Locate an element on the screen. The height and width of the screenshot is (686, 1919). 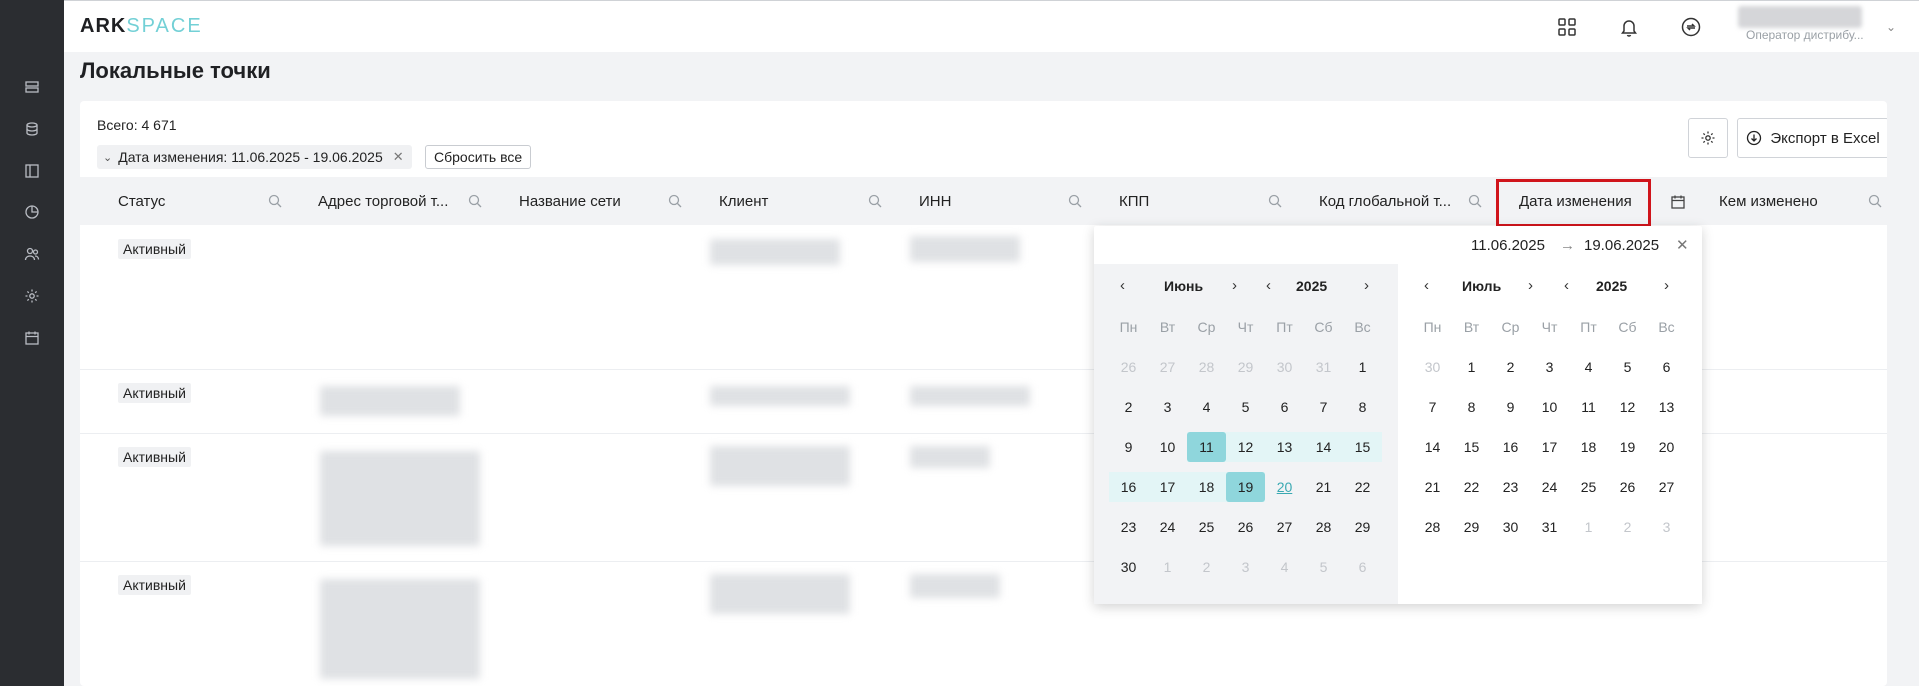
chevron-down-icon: ⌄ is located at coordinates (1891, 27).